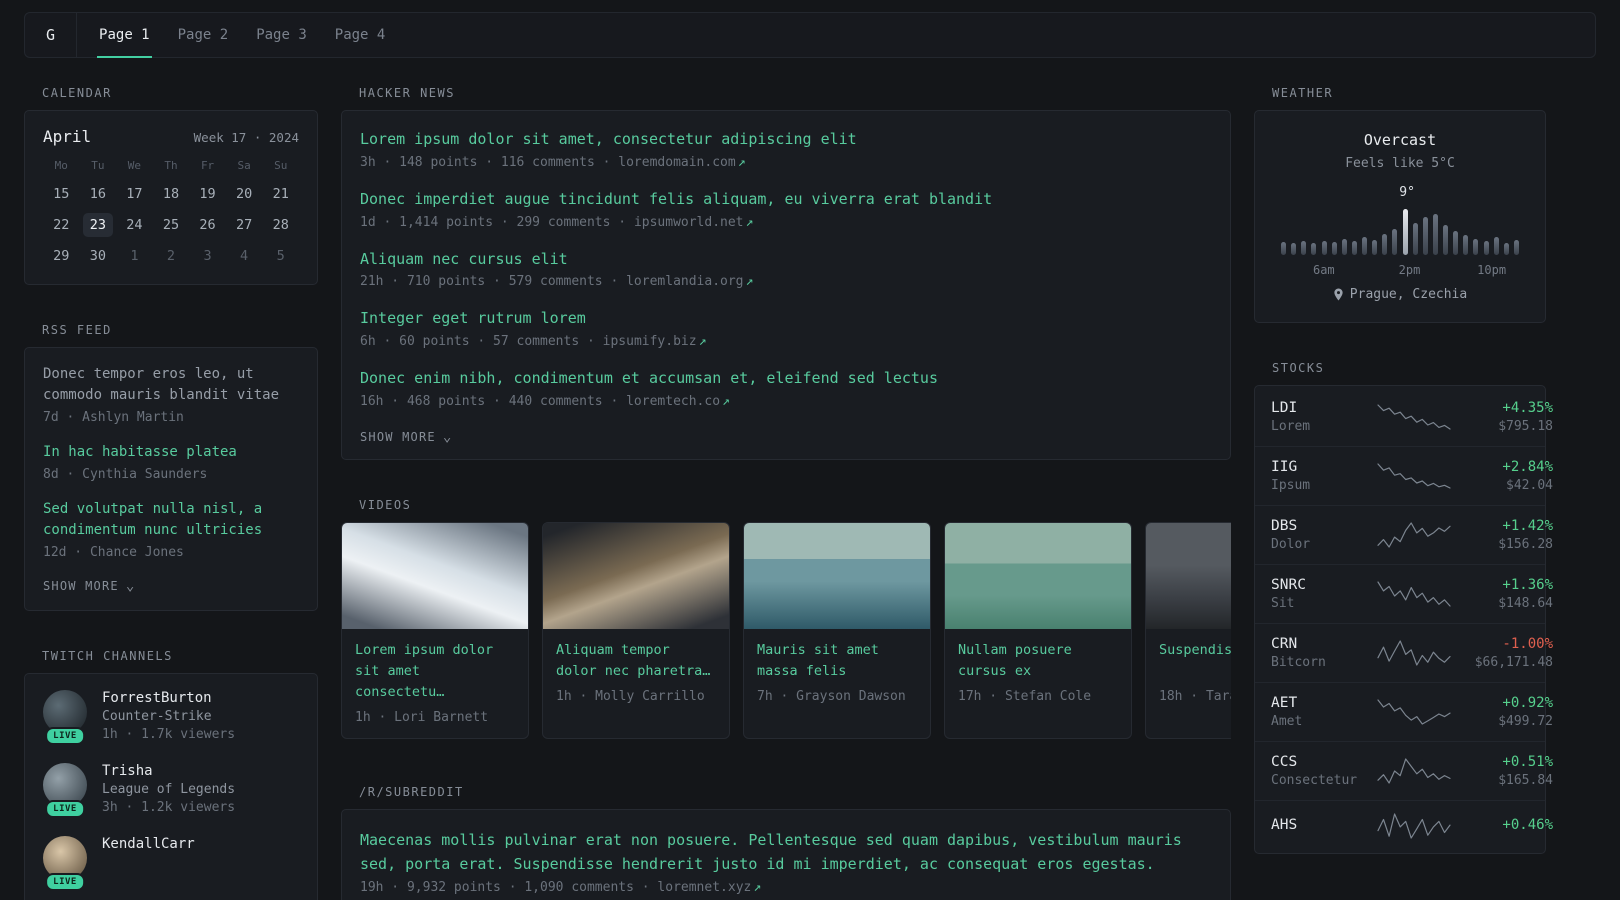 The image size is (1620, 900). I want to click on top-navbar: G Page 1 Page 2 Page 3 Page 4, so click(810, 35).